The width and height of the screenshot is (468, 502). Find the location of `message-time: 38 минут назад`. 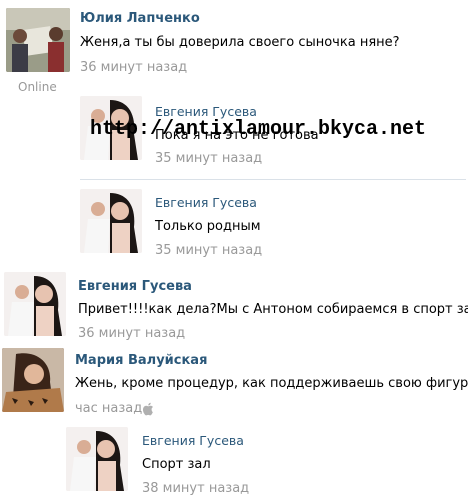

message-time: 38 минут назад is located at coordinates (195, 488).